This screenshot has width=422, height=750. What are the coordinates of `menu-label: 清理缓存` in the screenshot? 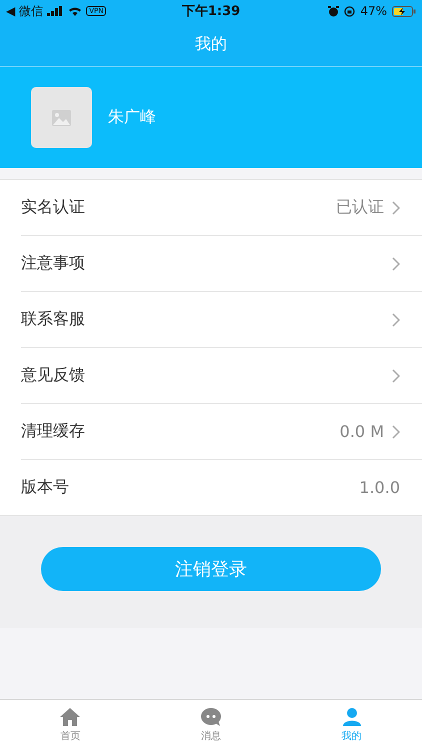 It's located at (53, 431).